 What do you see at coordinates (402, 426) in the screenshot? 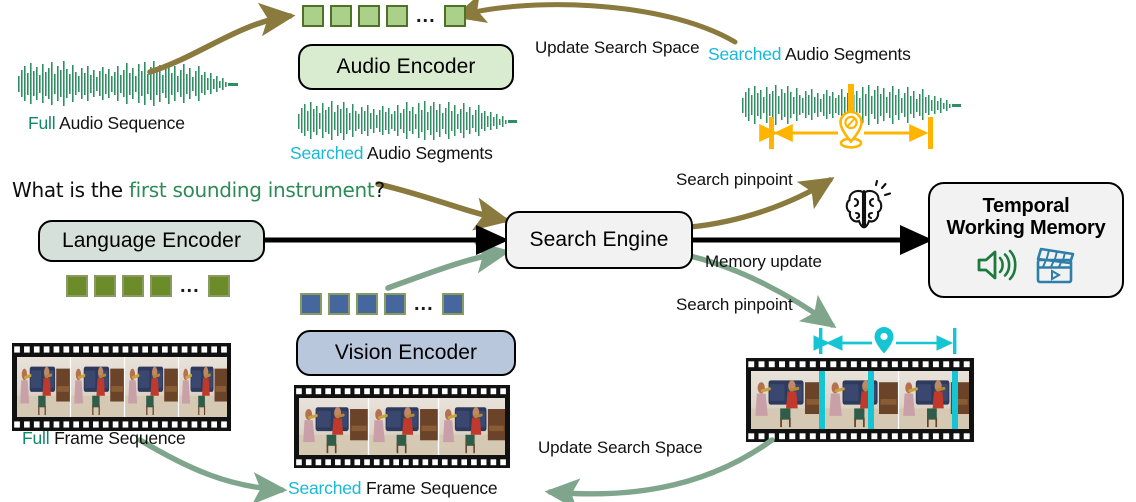
I see `searched-frame-sequence-filmstrip` at bounding box center [402, 426].